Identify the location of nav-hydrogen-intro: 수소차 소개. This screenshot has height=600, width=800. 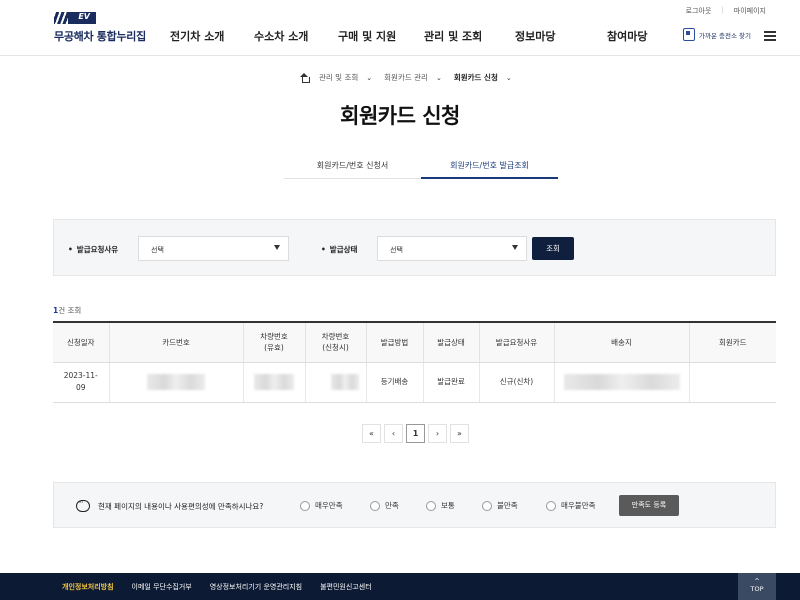
(296, 36).